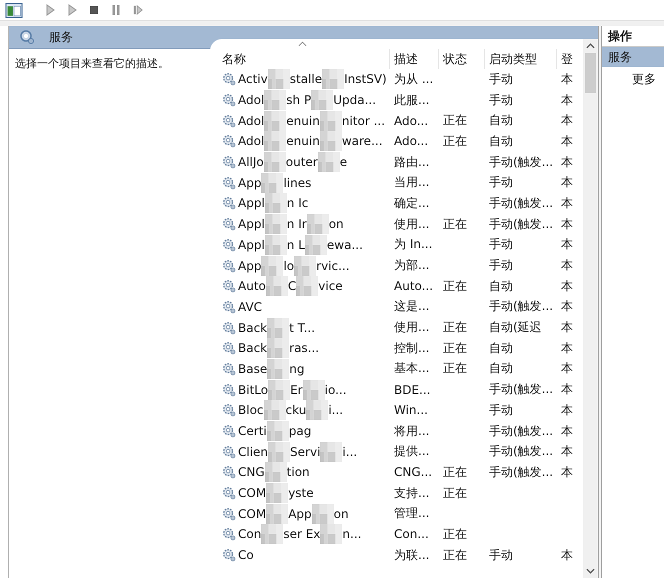 The image size is (664, 578). What do you see at coordinates (252, 286) in the screenshot?
I see `service-name: Auto` at bounding box center [252, 286].